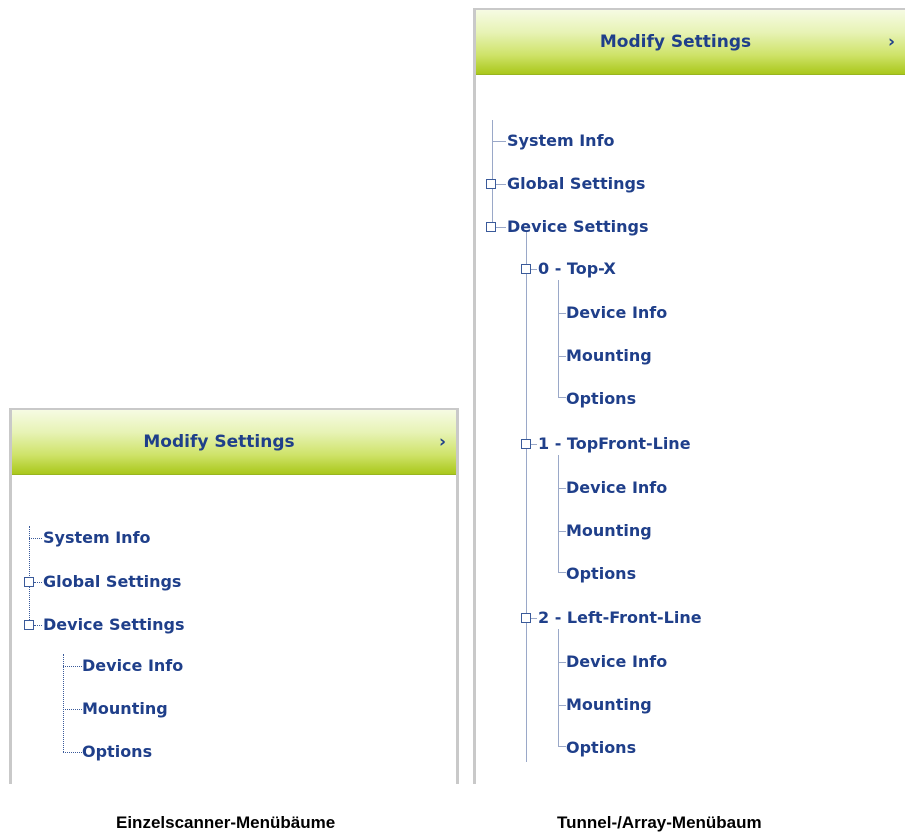 Image resolution: width=905 pixels, height=834 pixels. What do you see at coordinates (577, 269) in the screenshot?
I see `tree-item-device-0: 0 - Top-X` at bounding box center [577, 269].